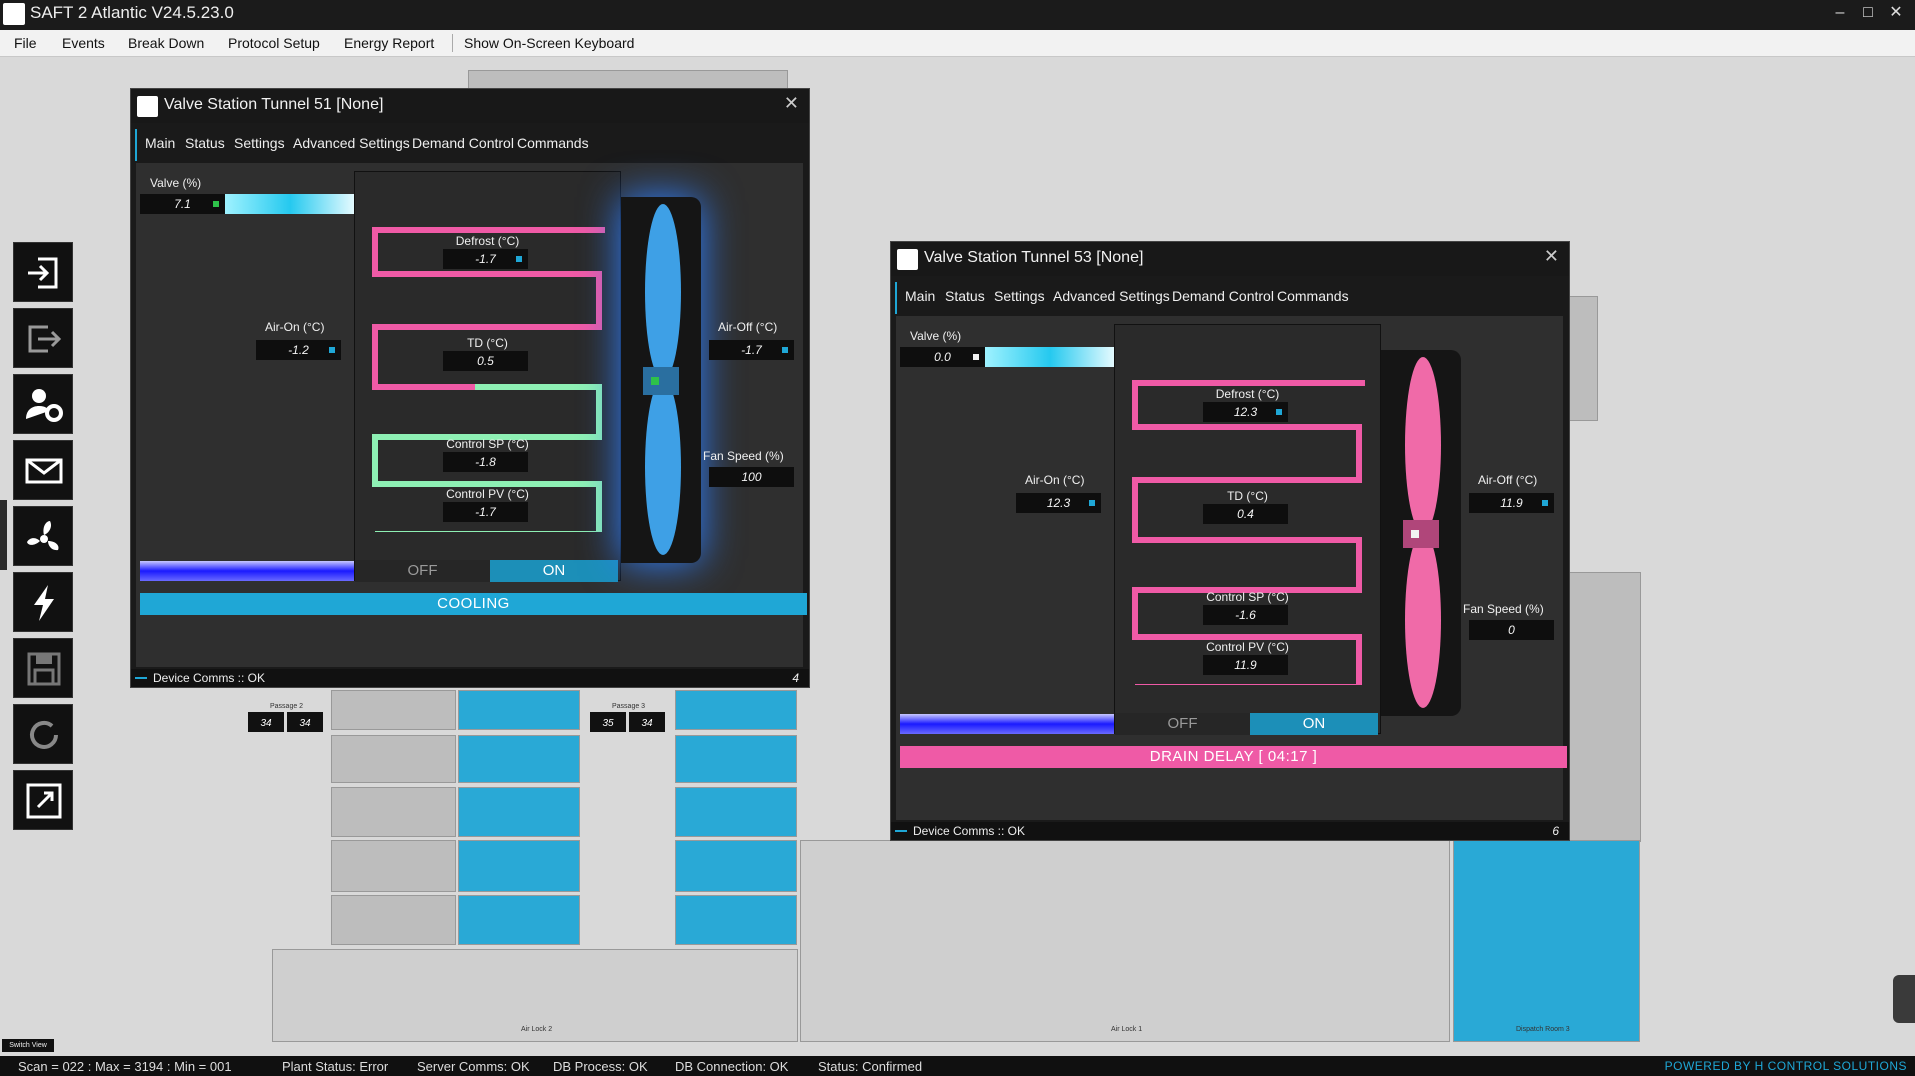 The width and height of the screenshot is (1915, 1076). I want to click on control-pv-value: -1.7, so click(485, 512).